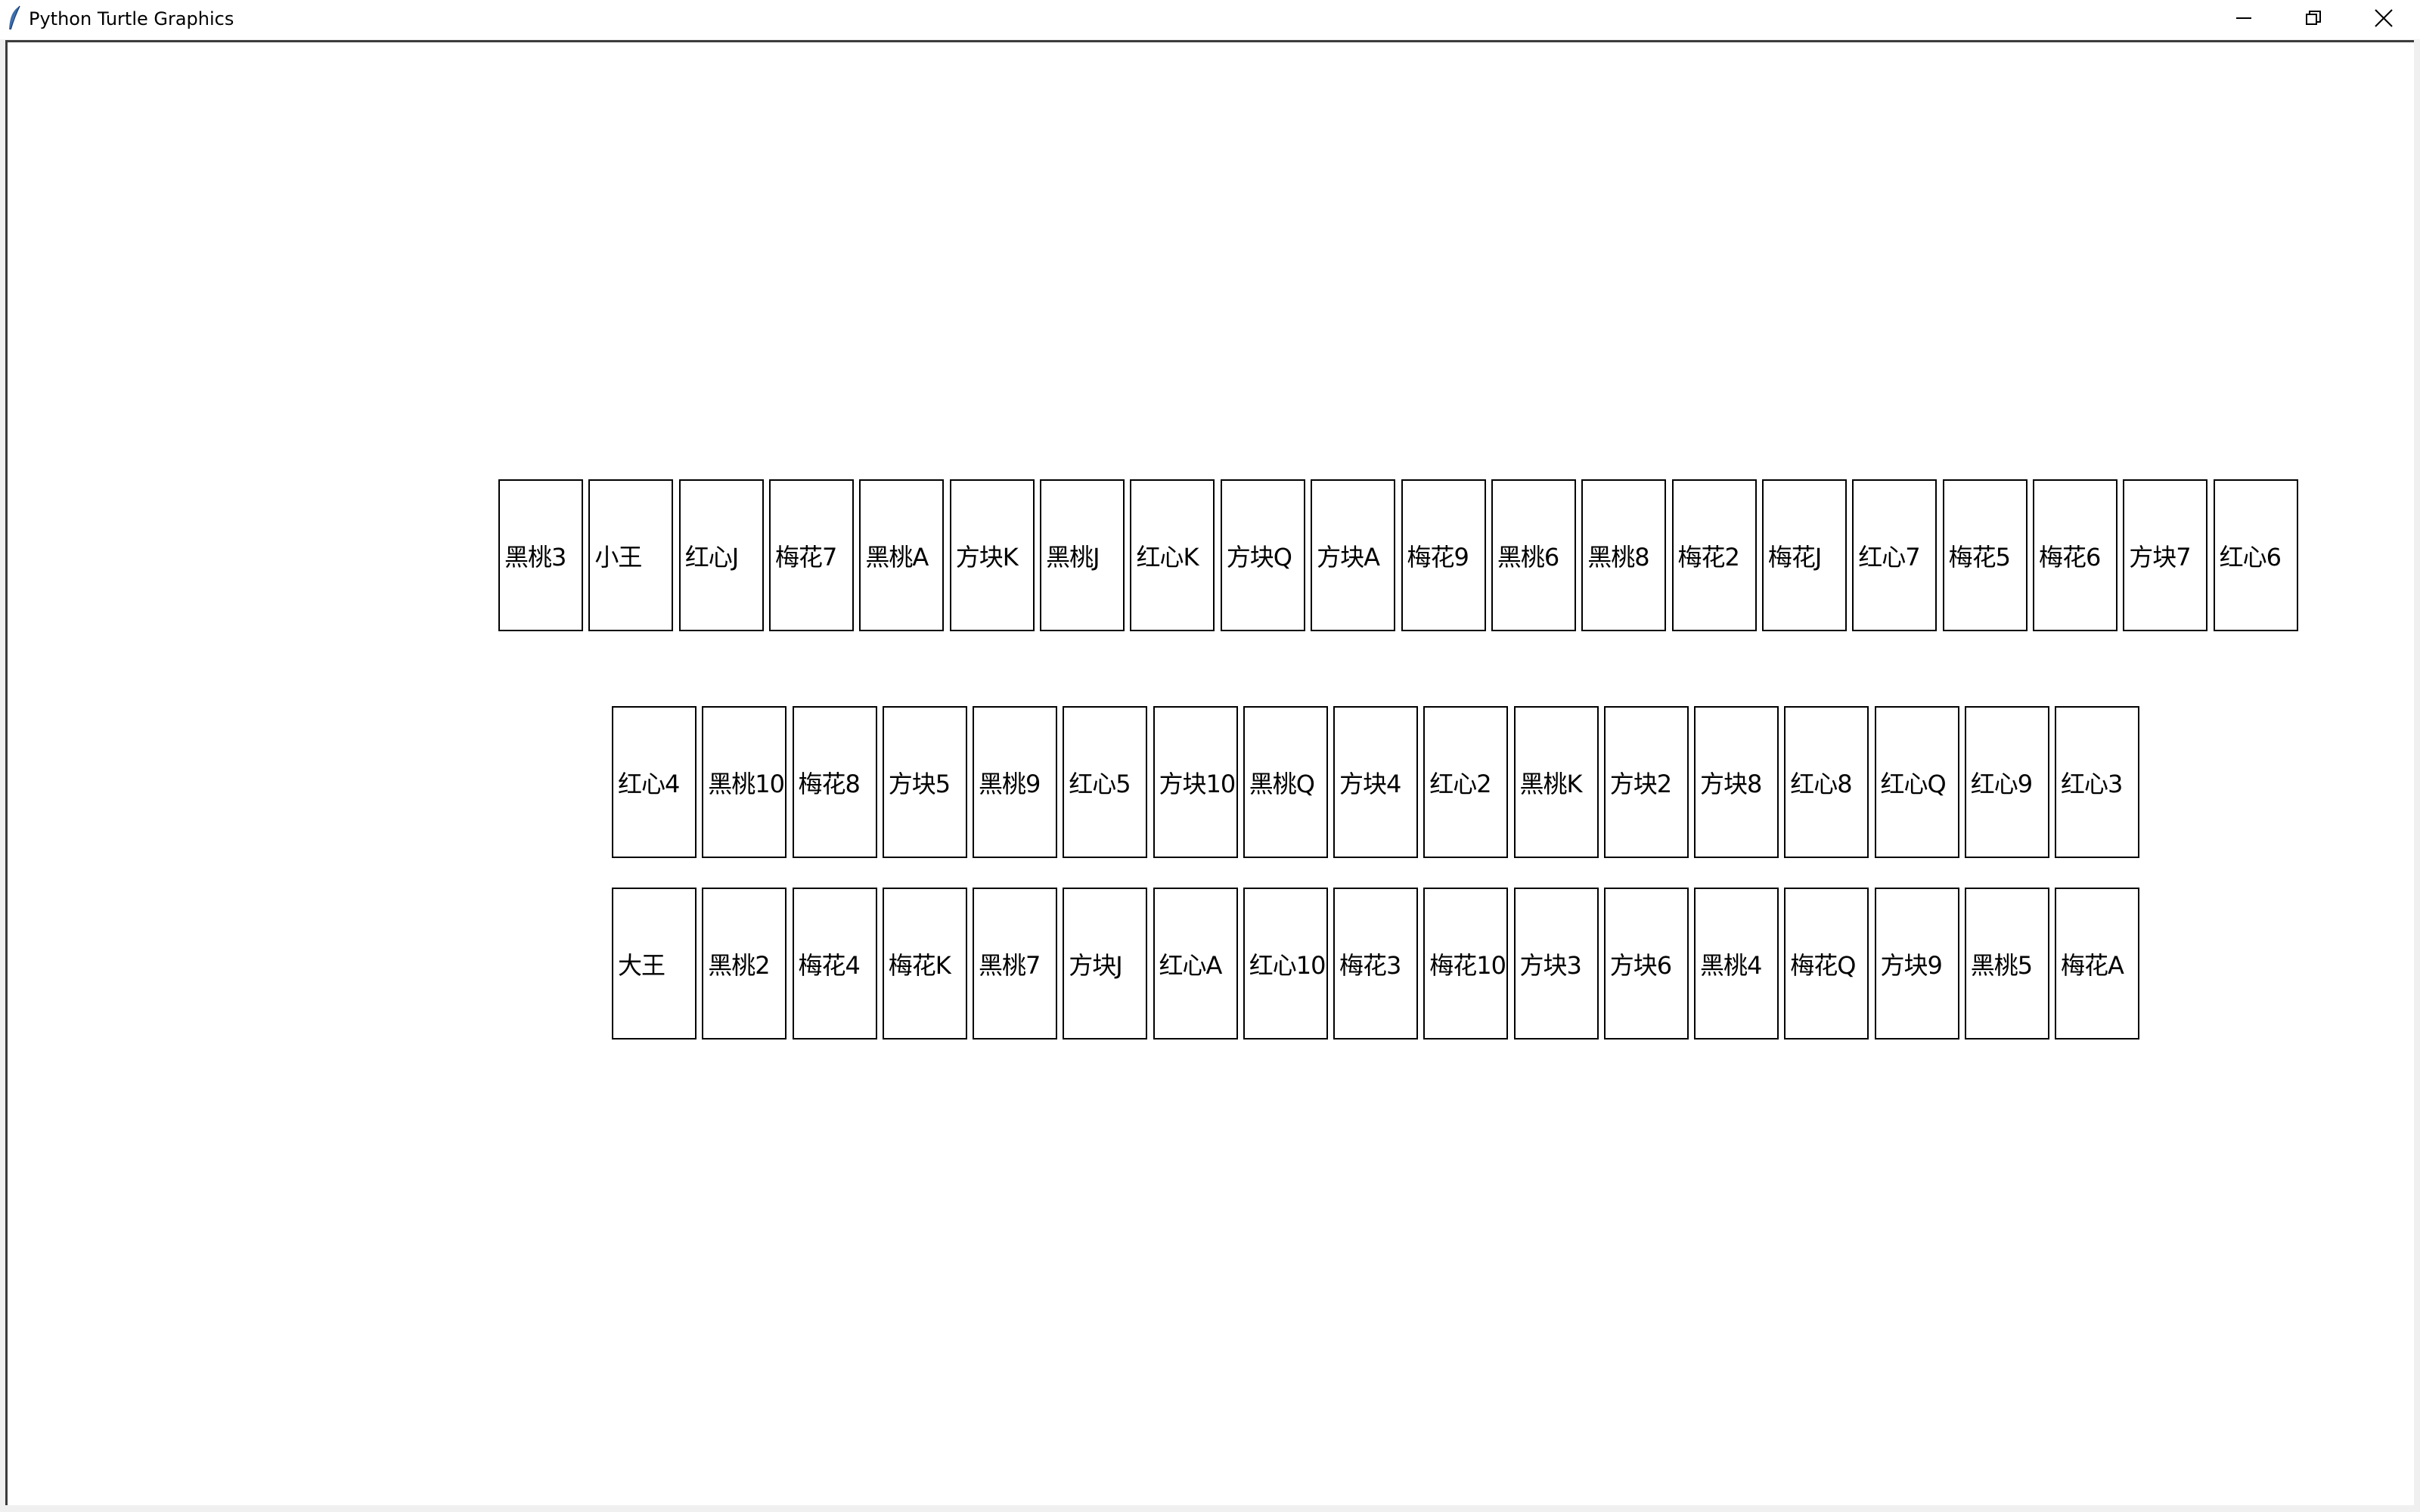 The width and height of the screenshot is (2420, 1512). I want to click on card-label: 小王, so click(618, 557).